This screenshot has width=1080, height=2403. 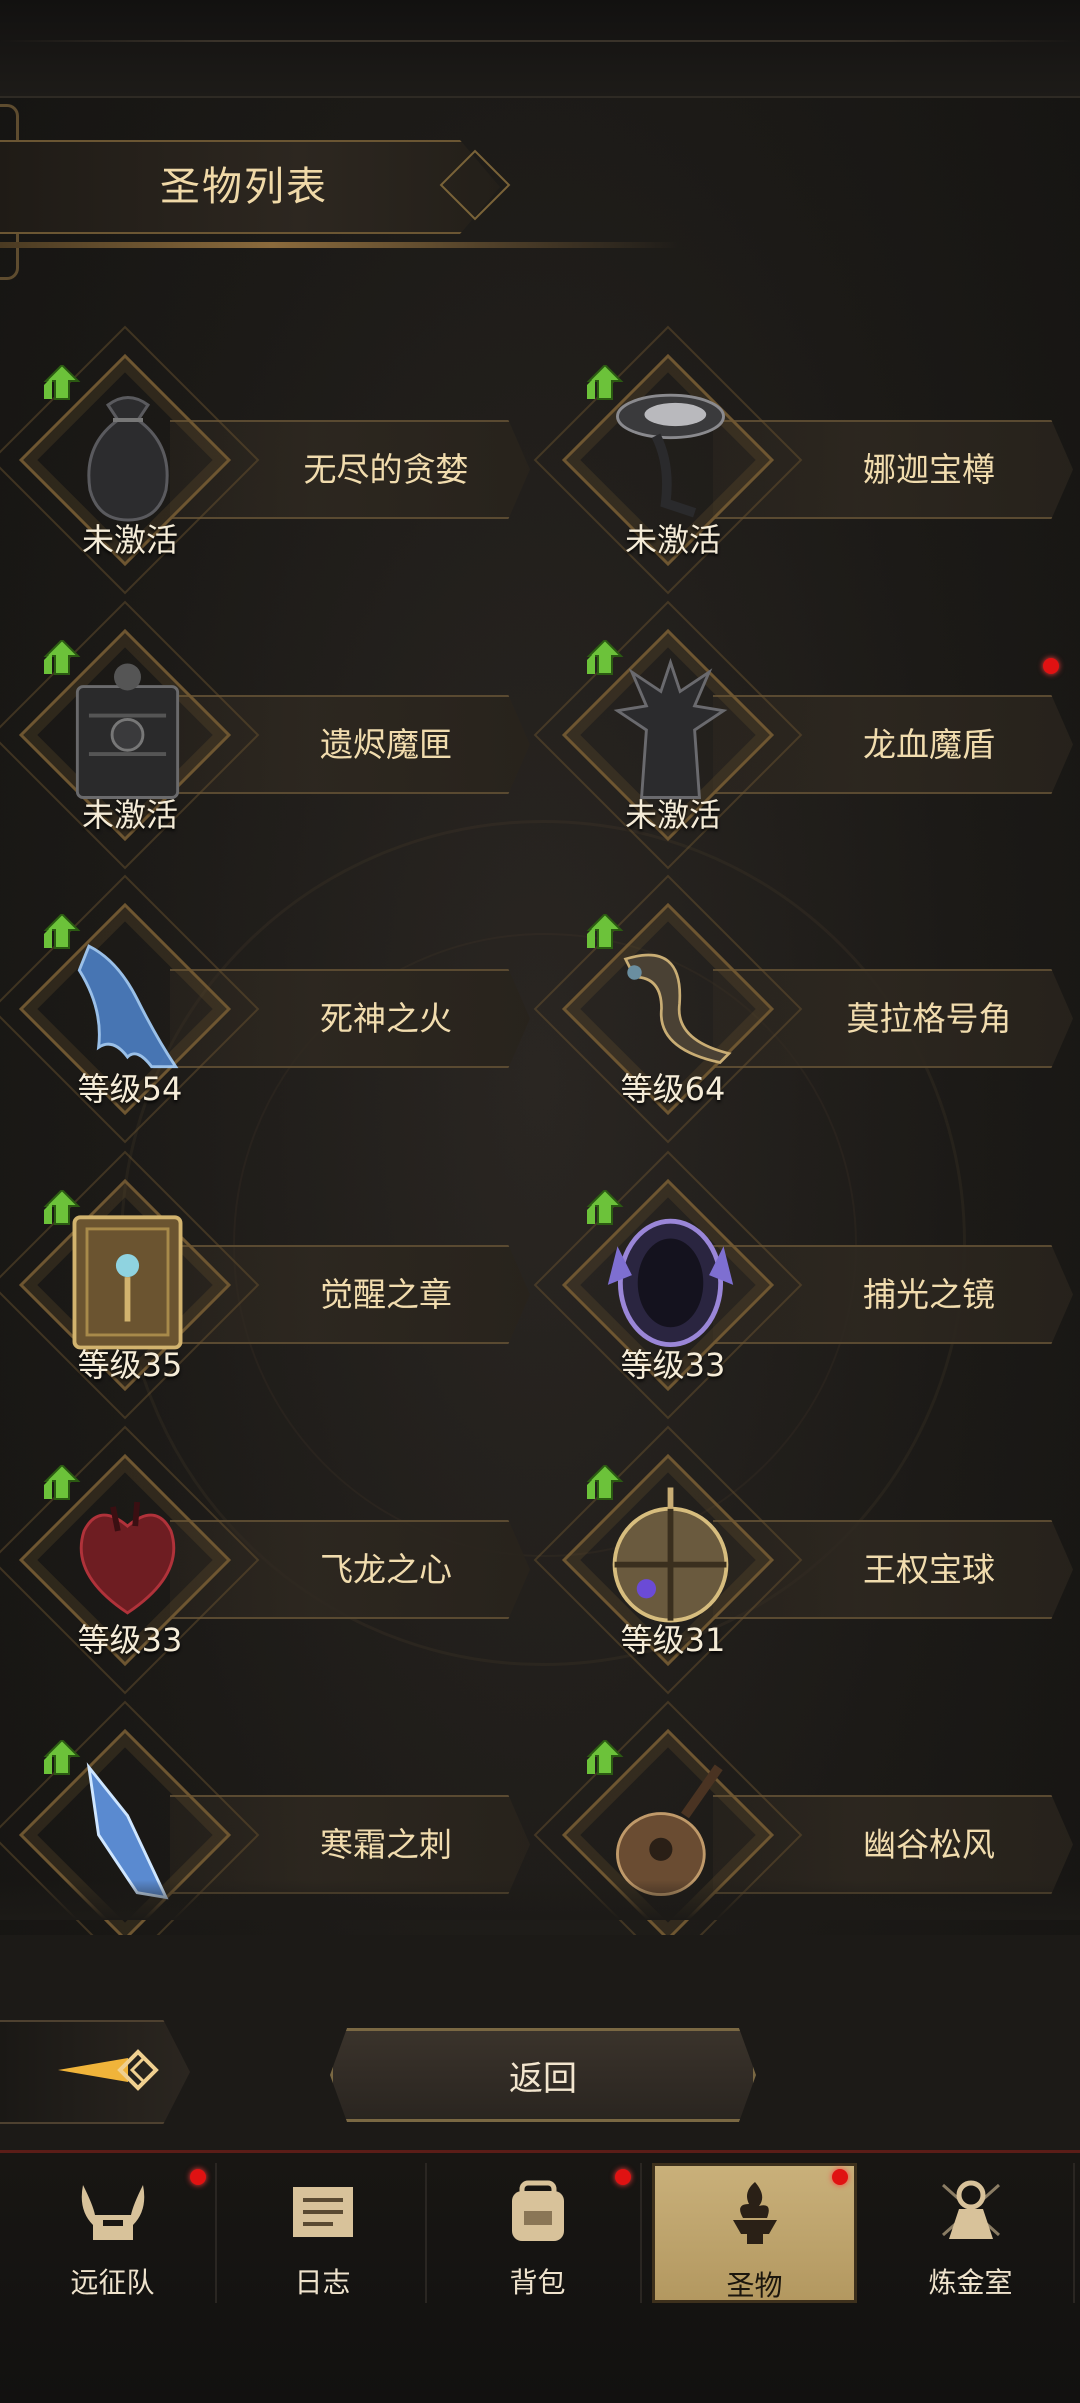 What do you see at coordinates (971, 2210) in the screenshot?
I see `alchemy-icon` at bounding box center [971, 2210].